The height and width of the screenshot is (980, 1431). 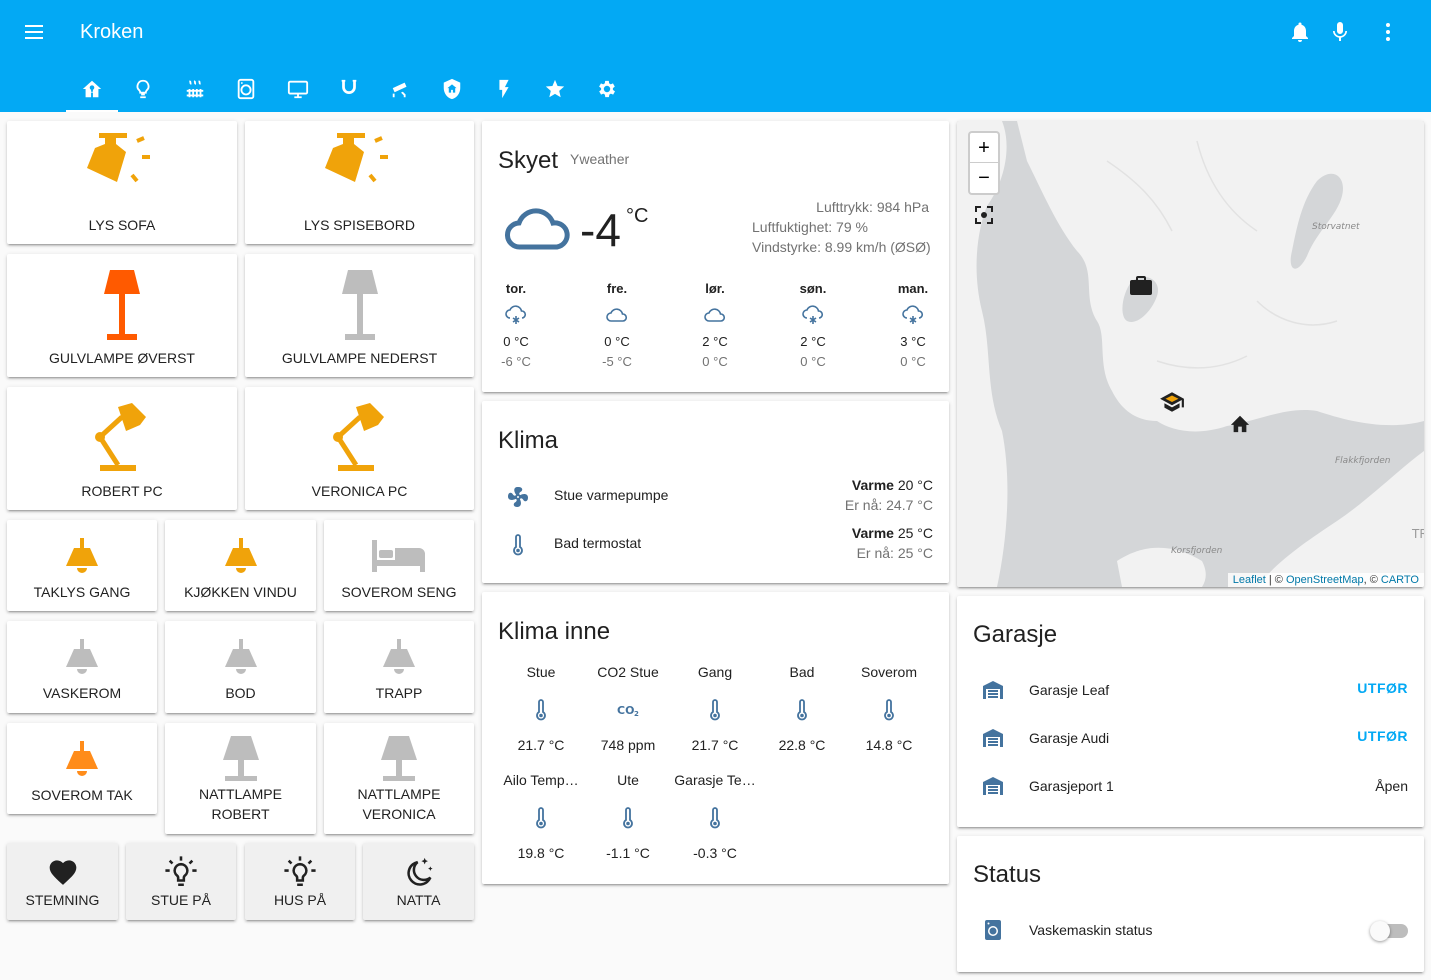 I want to click on scene-button-stue-pa: STUE PÅ, so click(x=181, y=881).